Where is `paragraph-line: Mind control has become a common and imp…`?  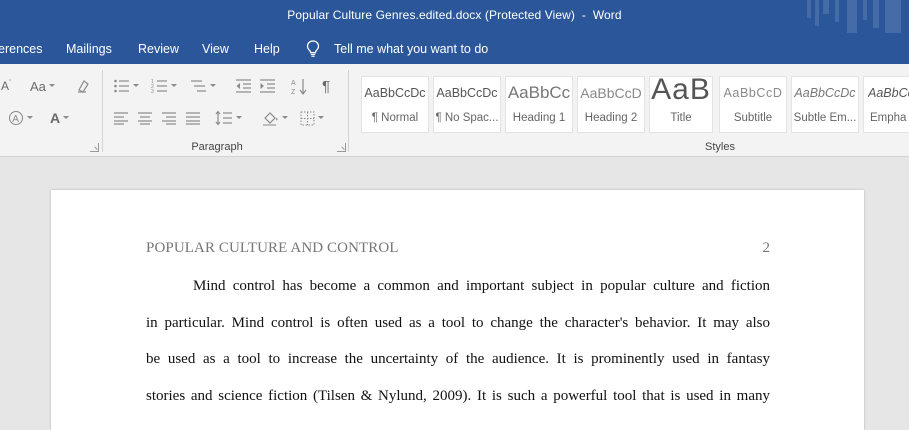
paragraph-line: Mind control has become a common and imp… is located at coordinates (481, 286).